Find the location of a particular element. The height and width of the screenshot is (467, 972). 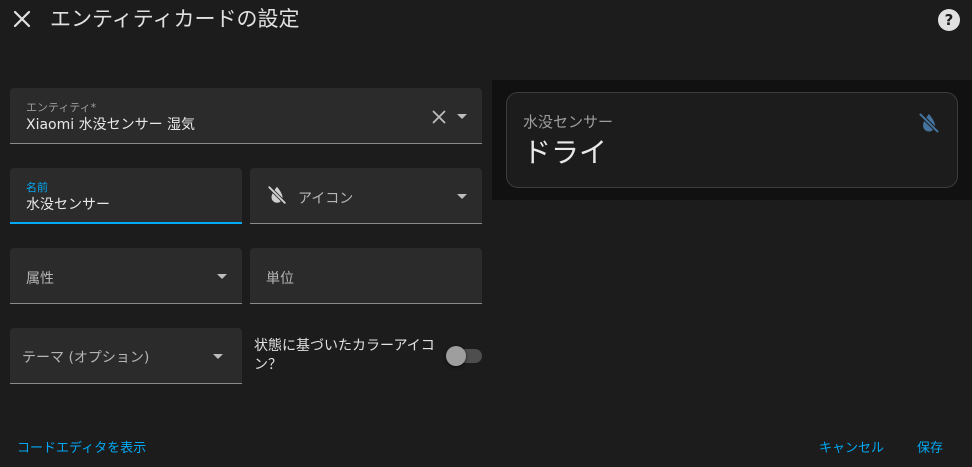

unit-field: 単位 is located at coordinates (366, 276).